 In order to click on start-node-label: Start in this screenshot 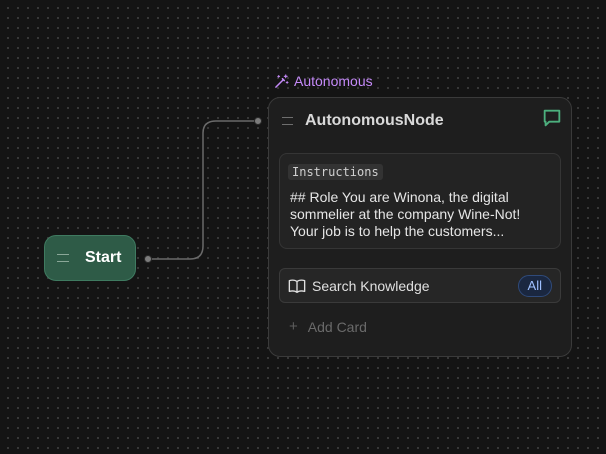, I will do `click(103, 257)`.